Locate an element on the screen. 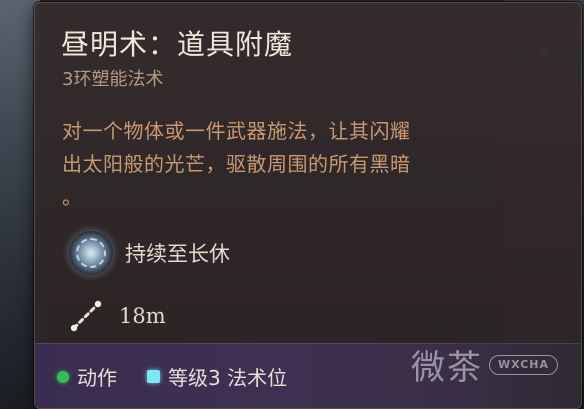 The width and height of the screenshot is (584, 409). range-icon is located at coordinates (86, 316).